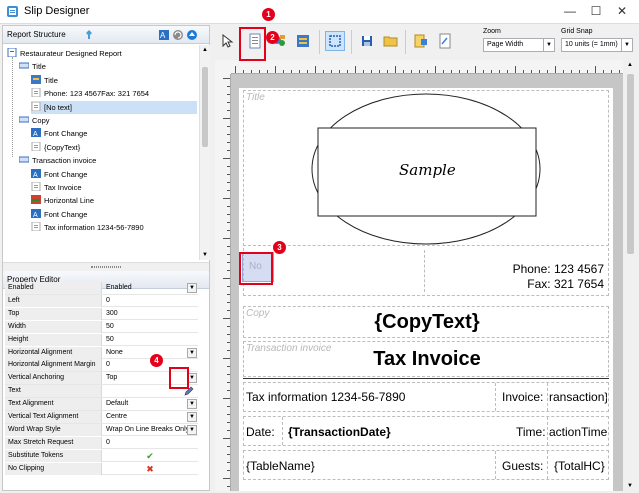 The image size is (639, 493). I want to click on tree-scrollbar: ▲ ▼, so click(204, 152).